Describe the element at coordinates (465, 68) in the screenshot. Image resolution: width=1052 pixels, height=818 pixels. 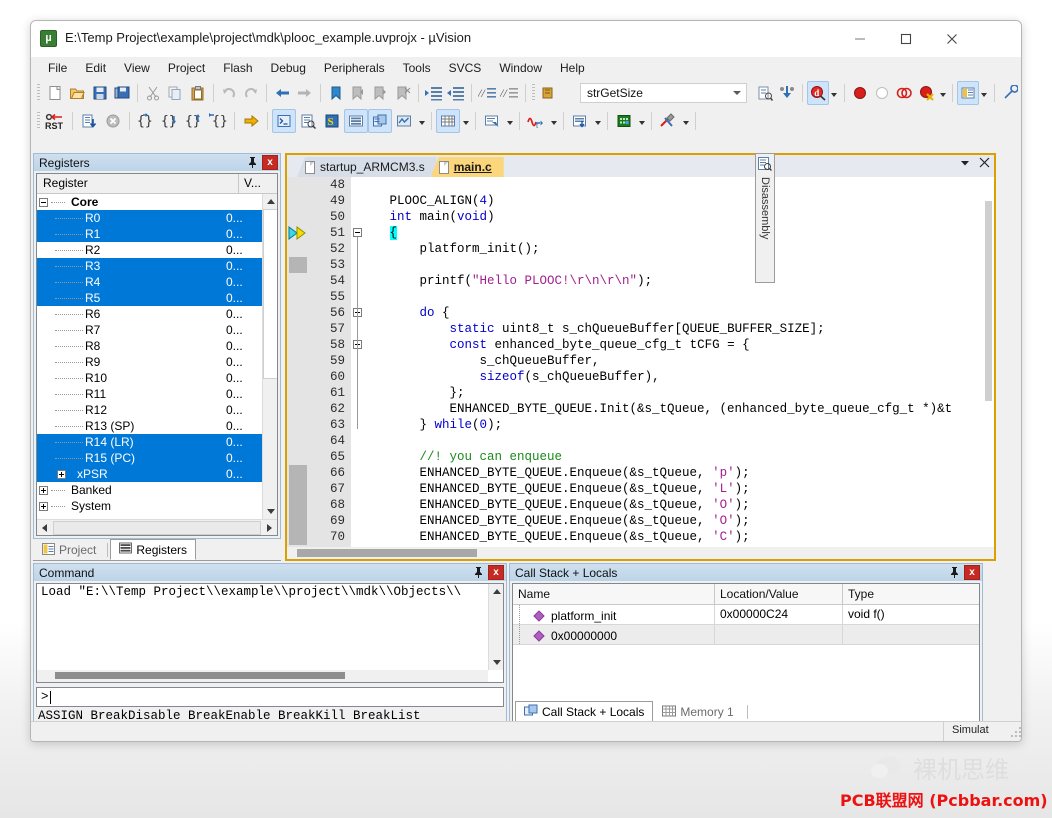
I see `menu-svcs: SVCS` at that location.